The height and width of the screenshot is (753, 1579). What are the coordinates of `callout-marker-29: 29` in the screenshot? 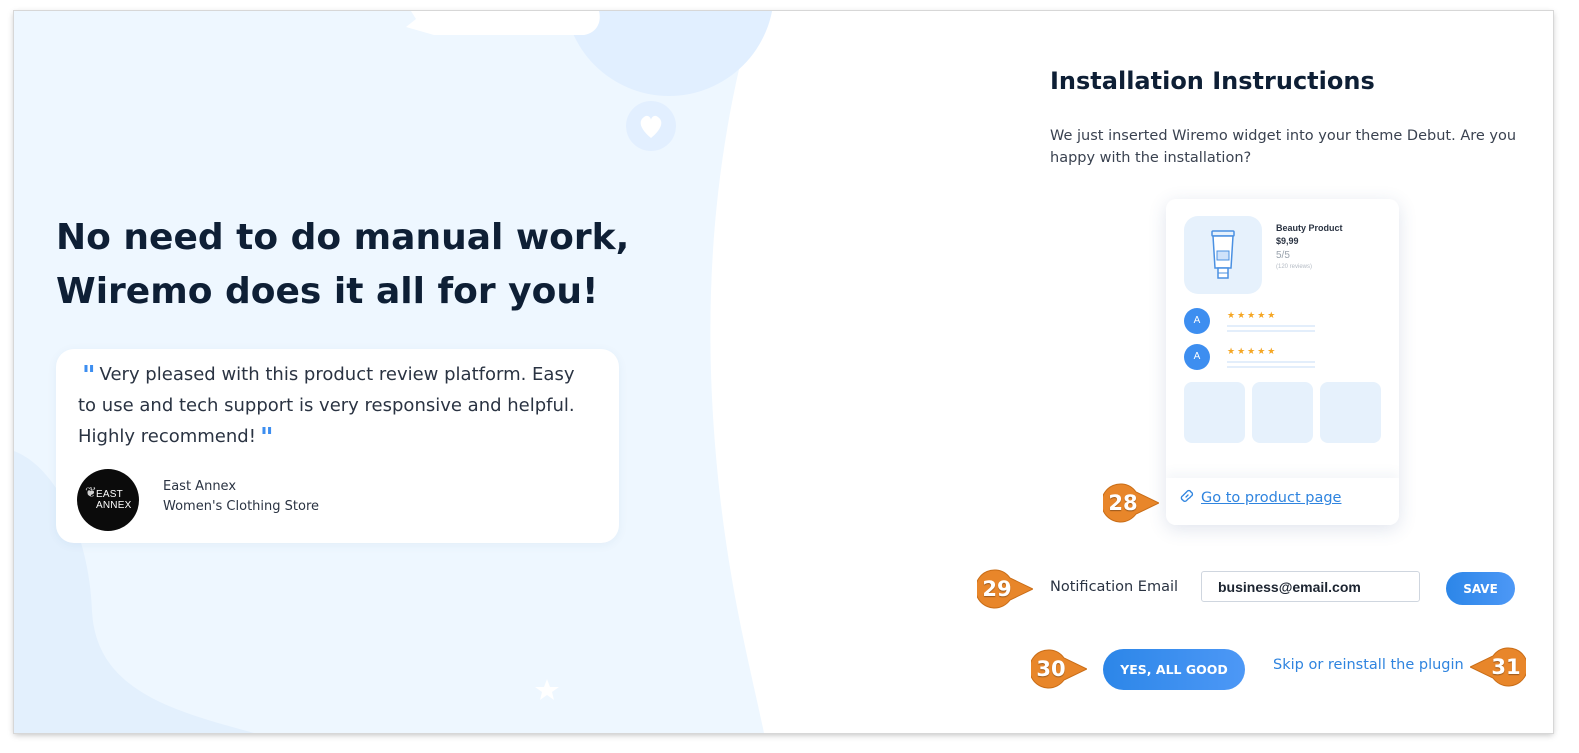 It's located at (1005, 589).